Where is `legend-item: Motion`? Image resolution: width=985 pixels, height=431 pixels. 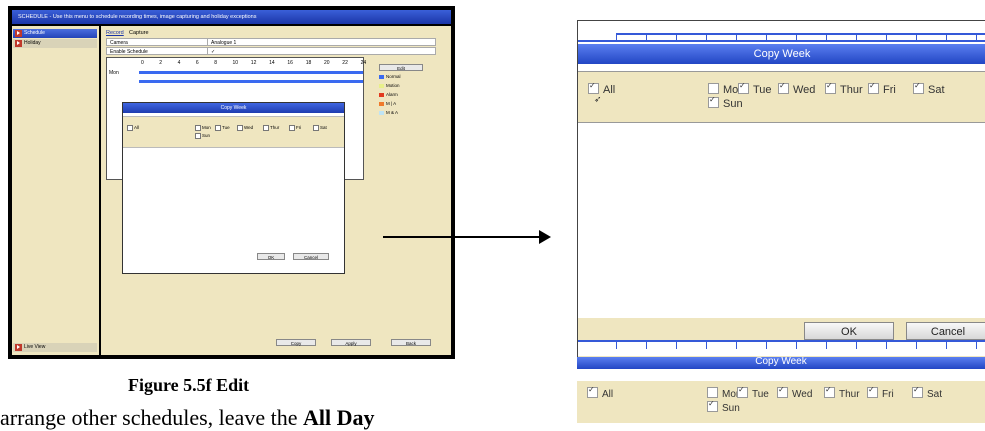 legend-item: Motion is located at coordinates (389, 85).